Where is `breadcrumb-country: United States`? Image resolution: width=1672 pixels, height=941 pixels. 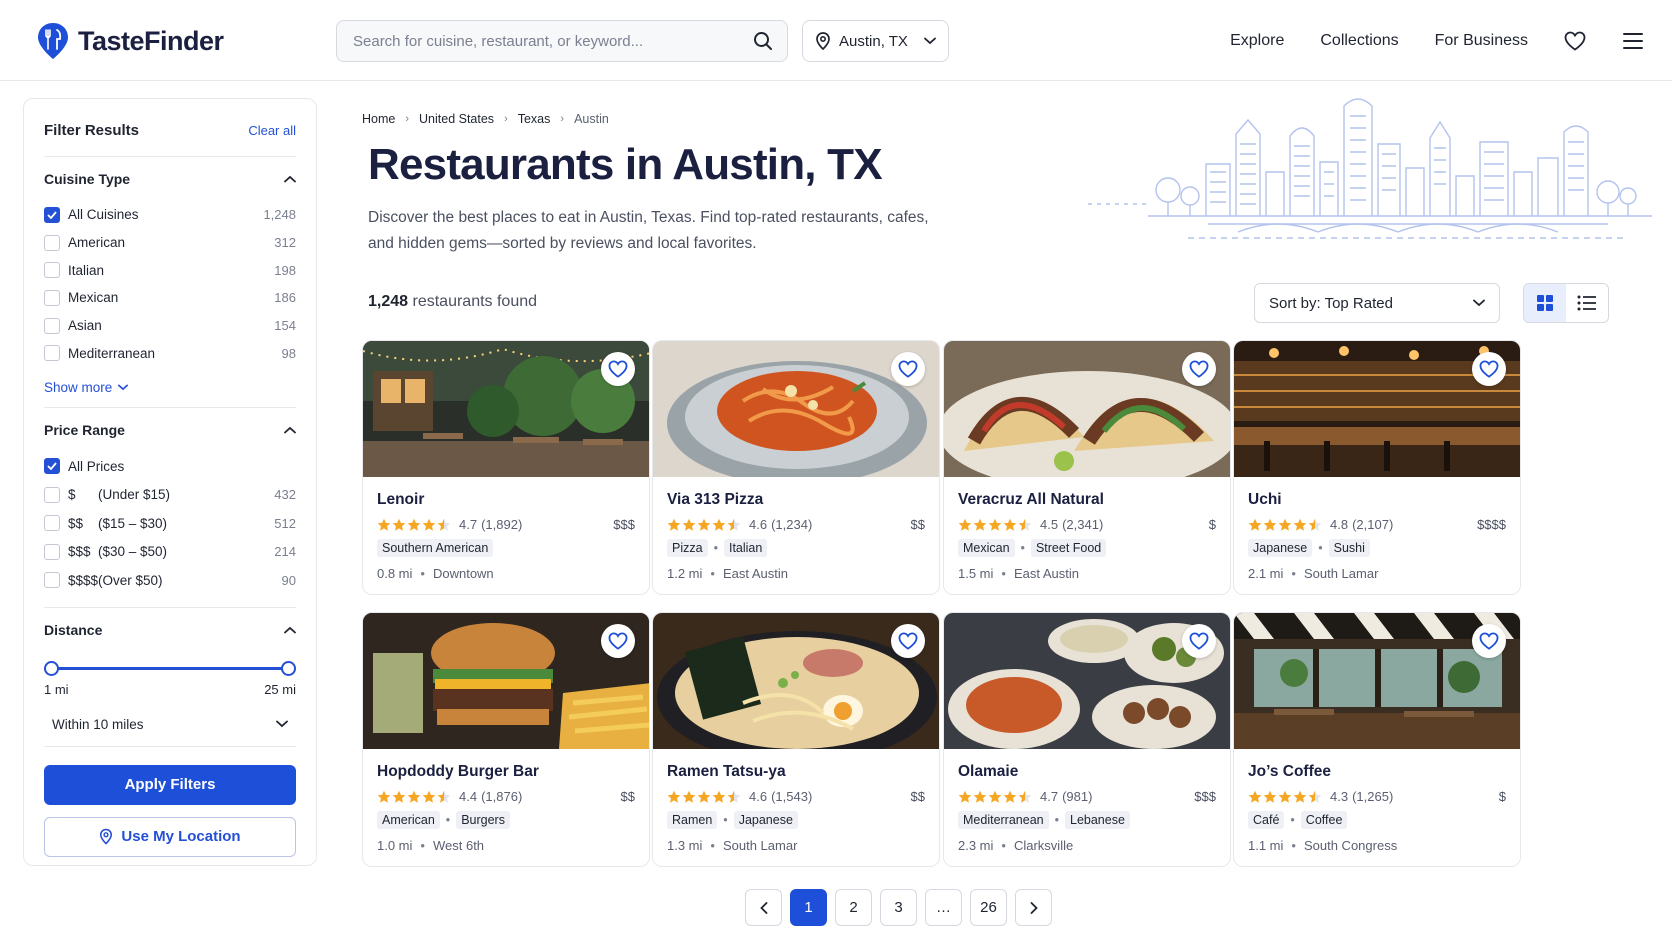 breadcrumb-country: United States is located at coordinates (456, 119).